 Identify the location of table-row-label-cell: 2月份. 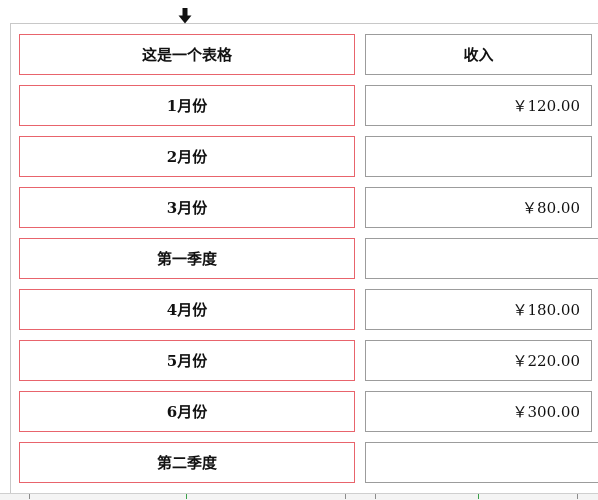
(187, 156).